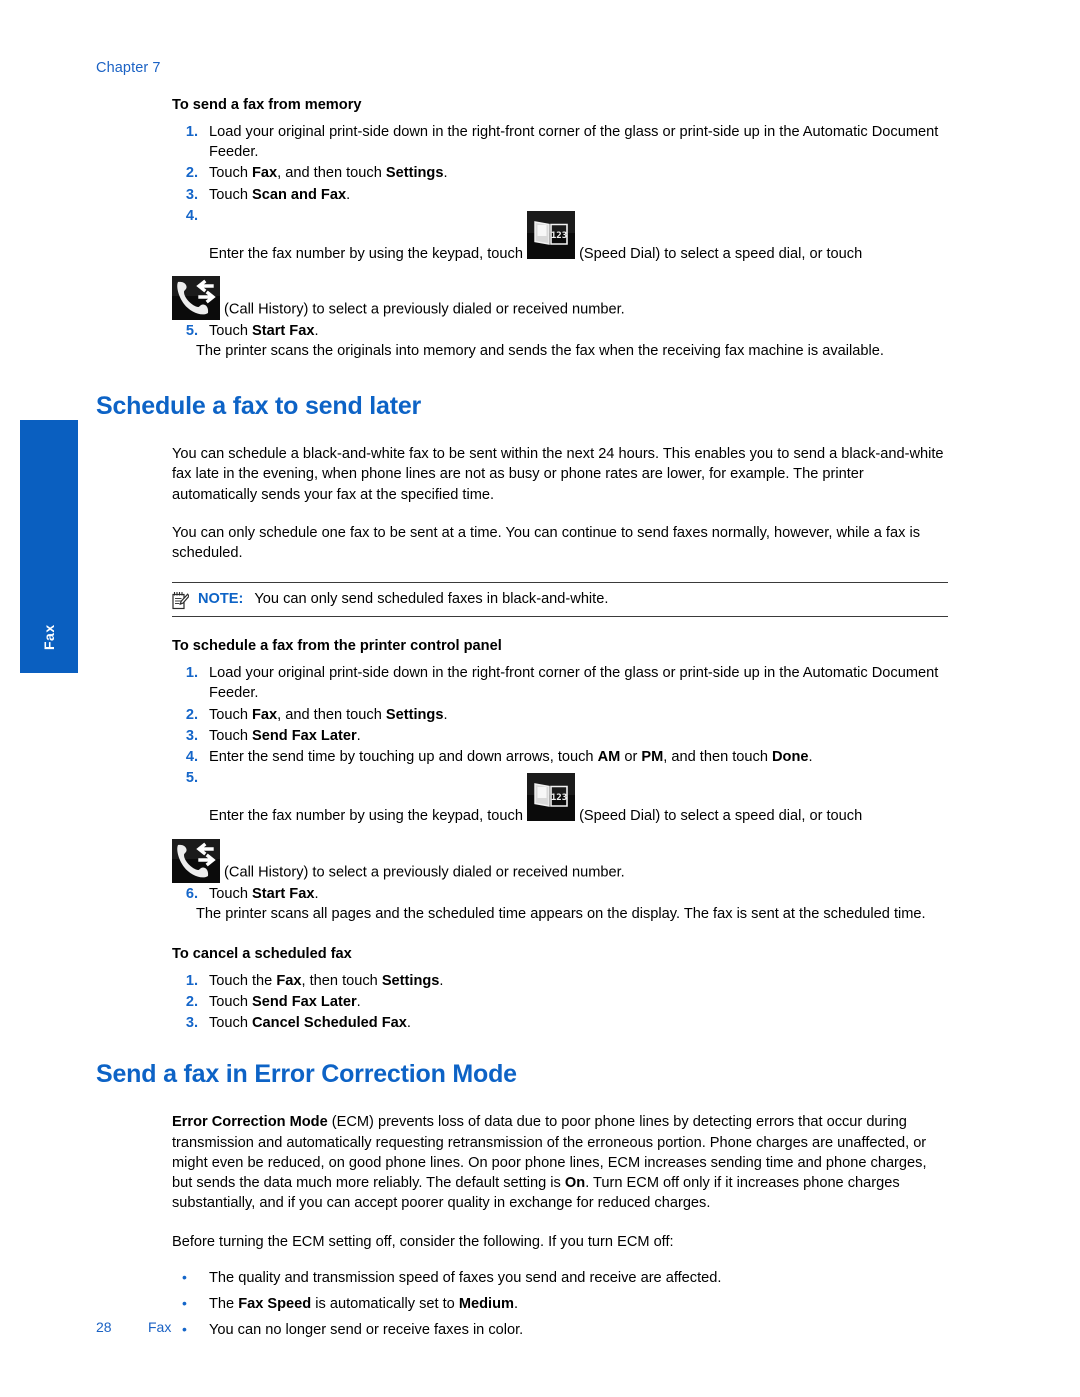 This screenshot has height=1397, width=1080. I want to click on emphasis-text: Error Correction Mode, so click(250, 1122).